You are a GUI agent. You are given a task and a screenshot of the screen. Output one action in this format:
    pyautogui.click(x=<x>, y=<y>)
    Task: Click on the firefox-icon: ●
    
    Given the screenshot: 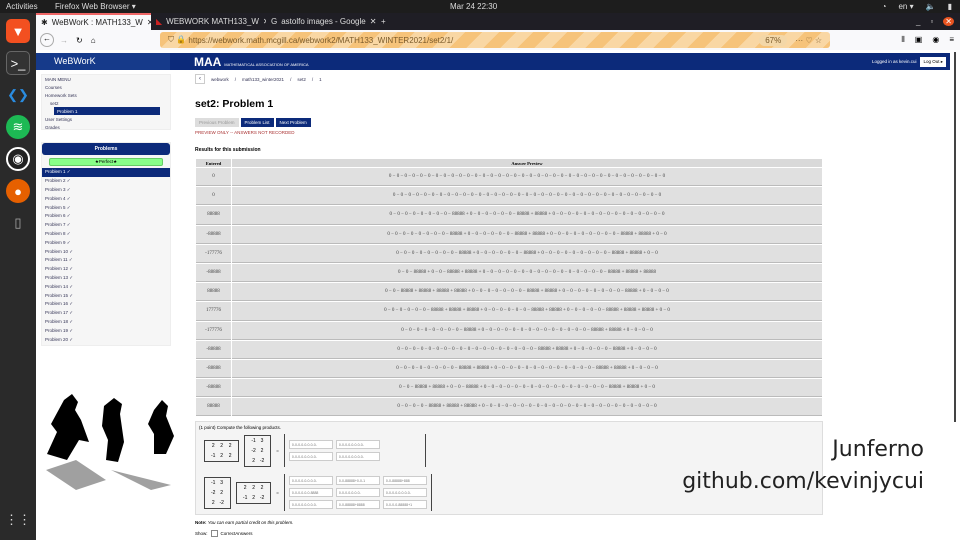 What is the action you would take?
    pyautogui.click(x=18, y=191)
    